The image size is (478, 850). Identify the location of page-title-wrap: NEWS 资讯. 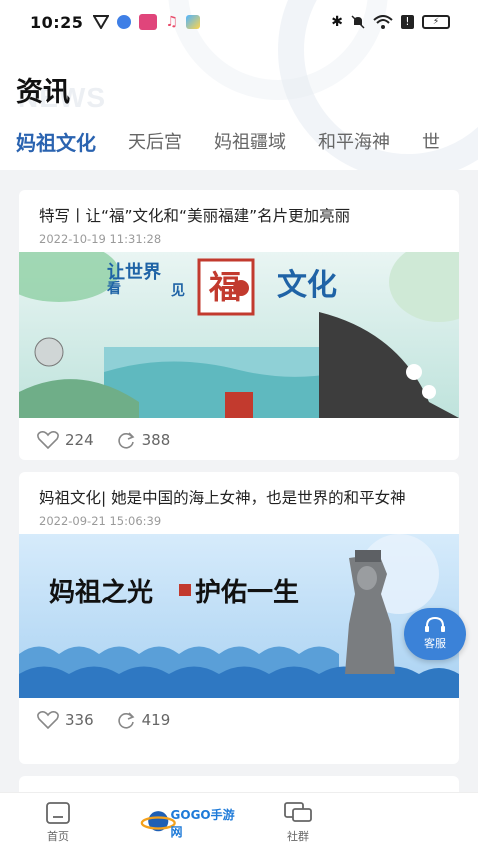
(60, 91).